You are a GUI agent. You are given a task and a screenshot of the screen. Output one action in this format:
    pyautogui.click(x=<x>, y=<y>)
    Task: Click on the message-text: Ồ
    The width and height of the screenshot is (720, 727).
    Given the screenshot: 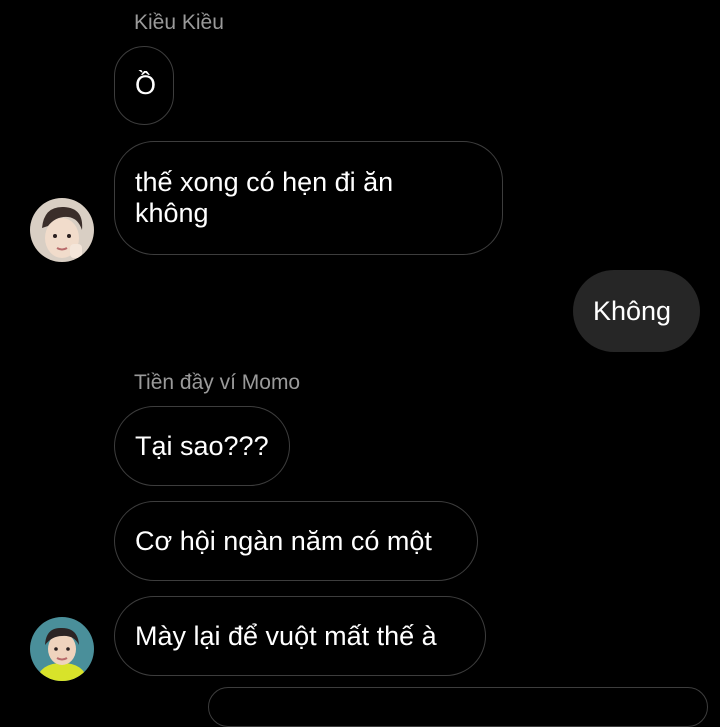 What is the action you would take?
    pyautogui.click(x=146, y=85)
    